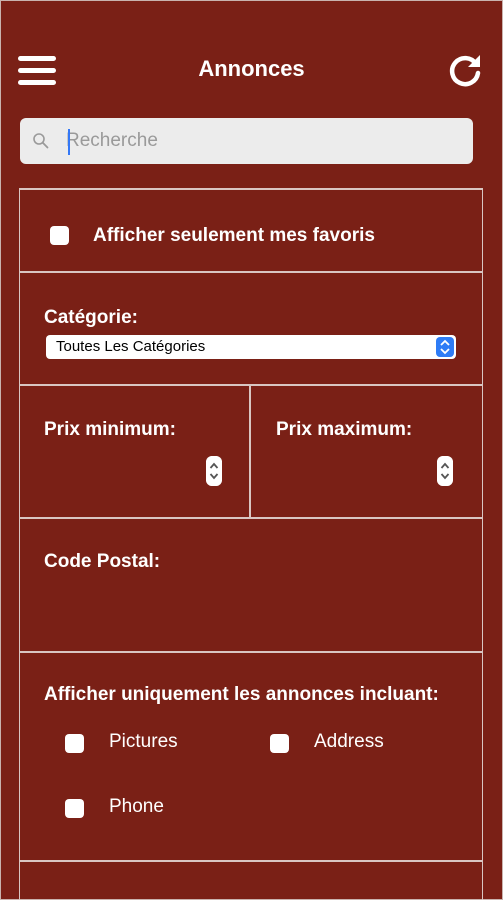 This screenshot has width=503, height=900. What do you see at coordinates (91, 317) in the screenshot?
I see `category-label: Catégorie:` at bounding box center [91, 317].